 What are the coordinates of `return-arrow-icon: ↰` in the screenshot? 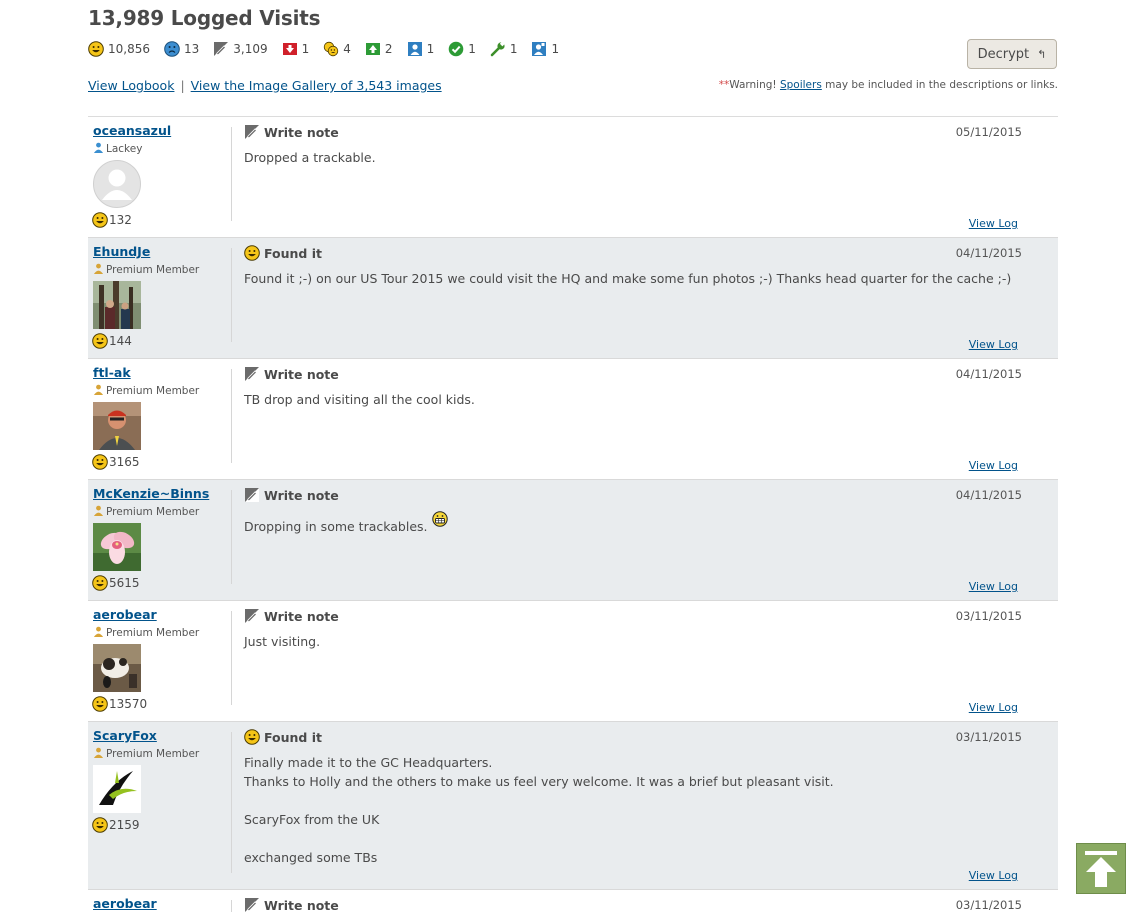 It's located at (1042, 54).